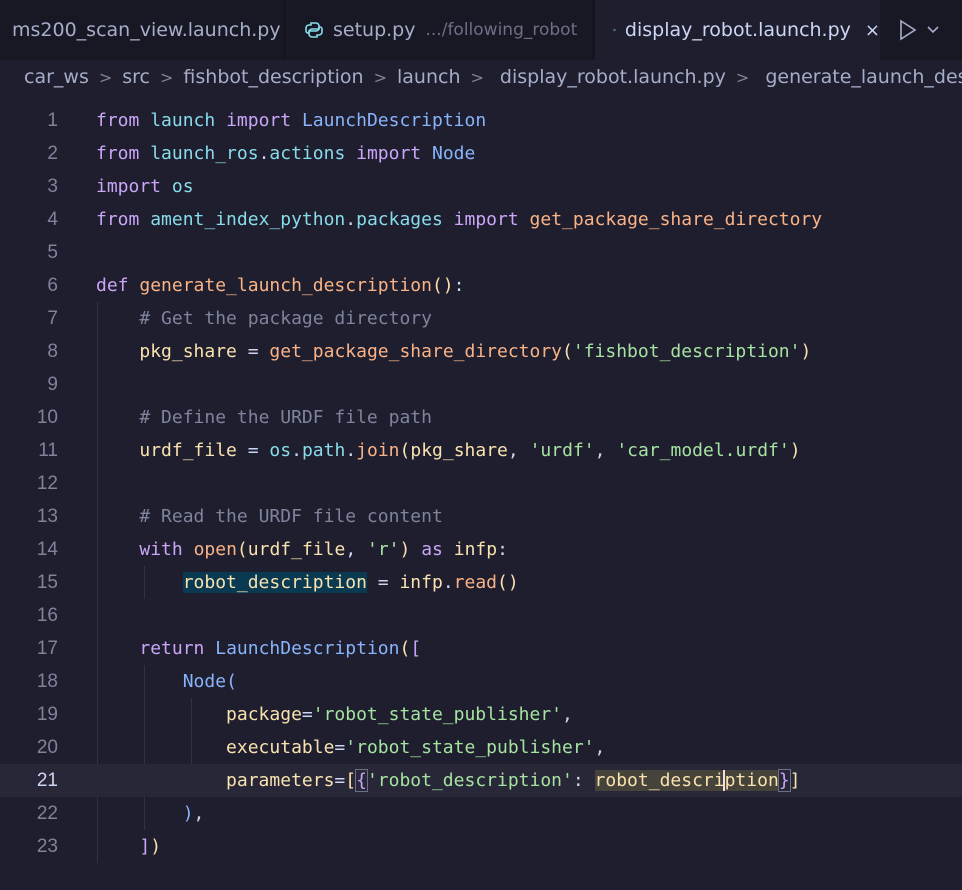  I want to click on line-code: from launch import LaunchDescription, so click(291, 120).